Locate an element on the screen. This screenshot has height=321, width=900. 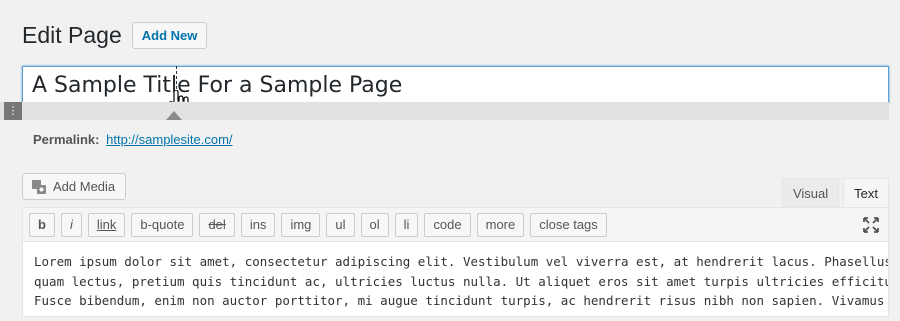
post-title-input is located at coordinates (455, 85).